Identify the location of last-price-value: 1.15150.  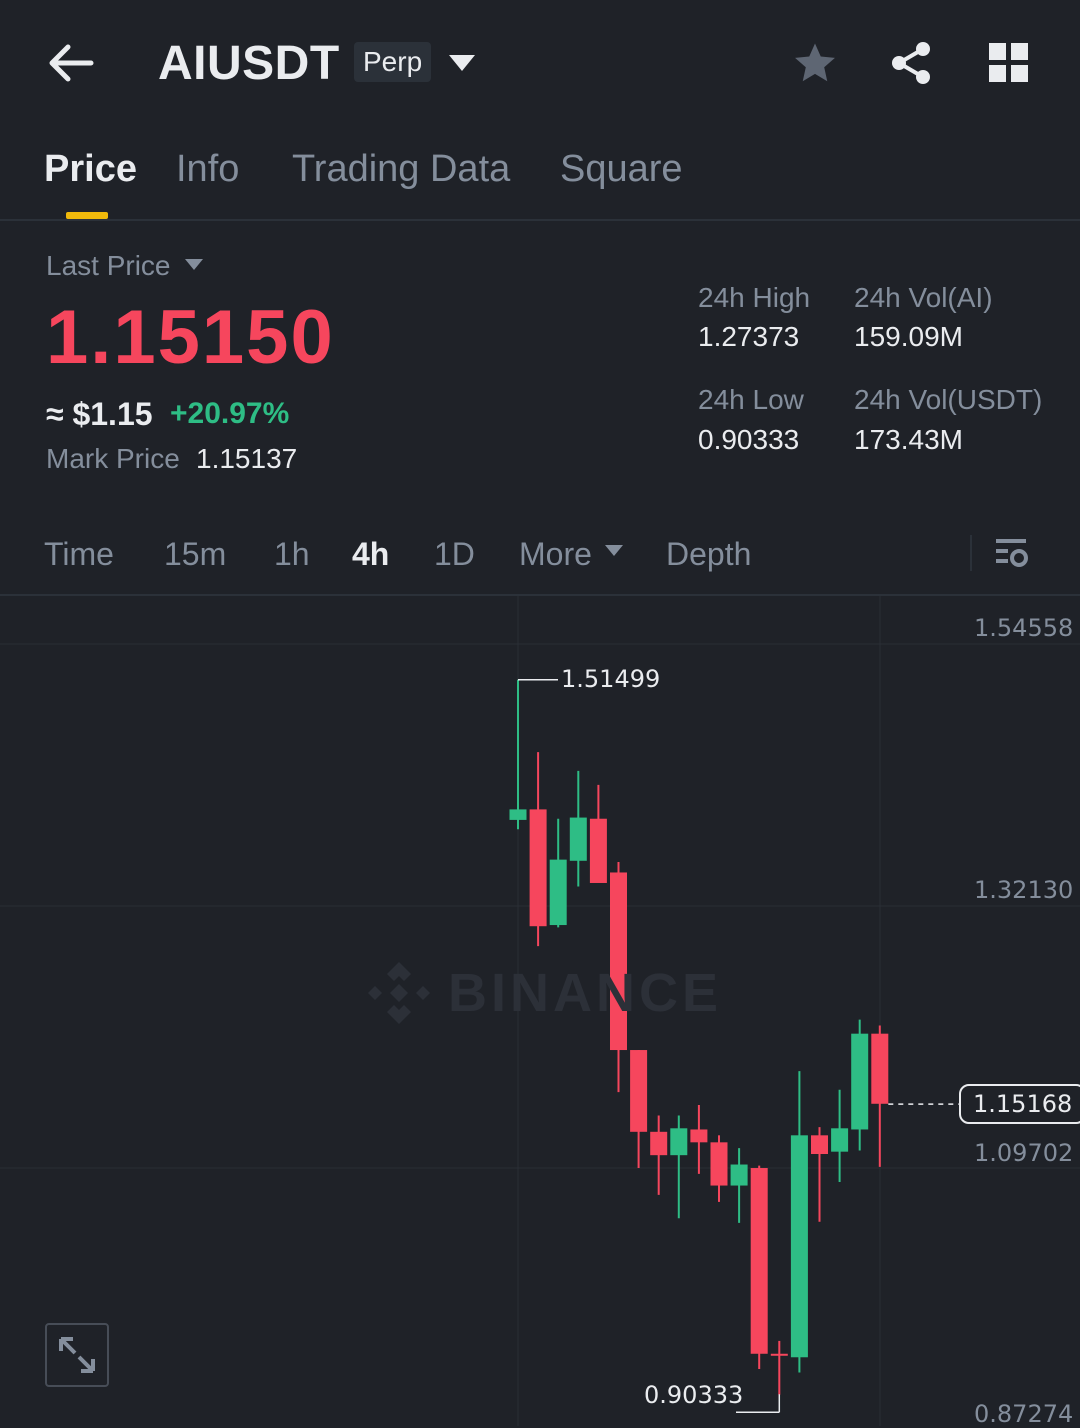
(190, 337).